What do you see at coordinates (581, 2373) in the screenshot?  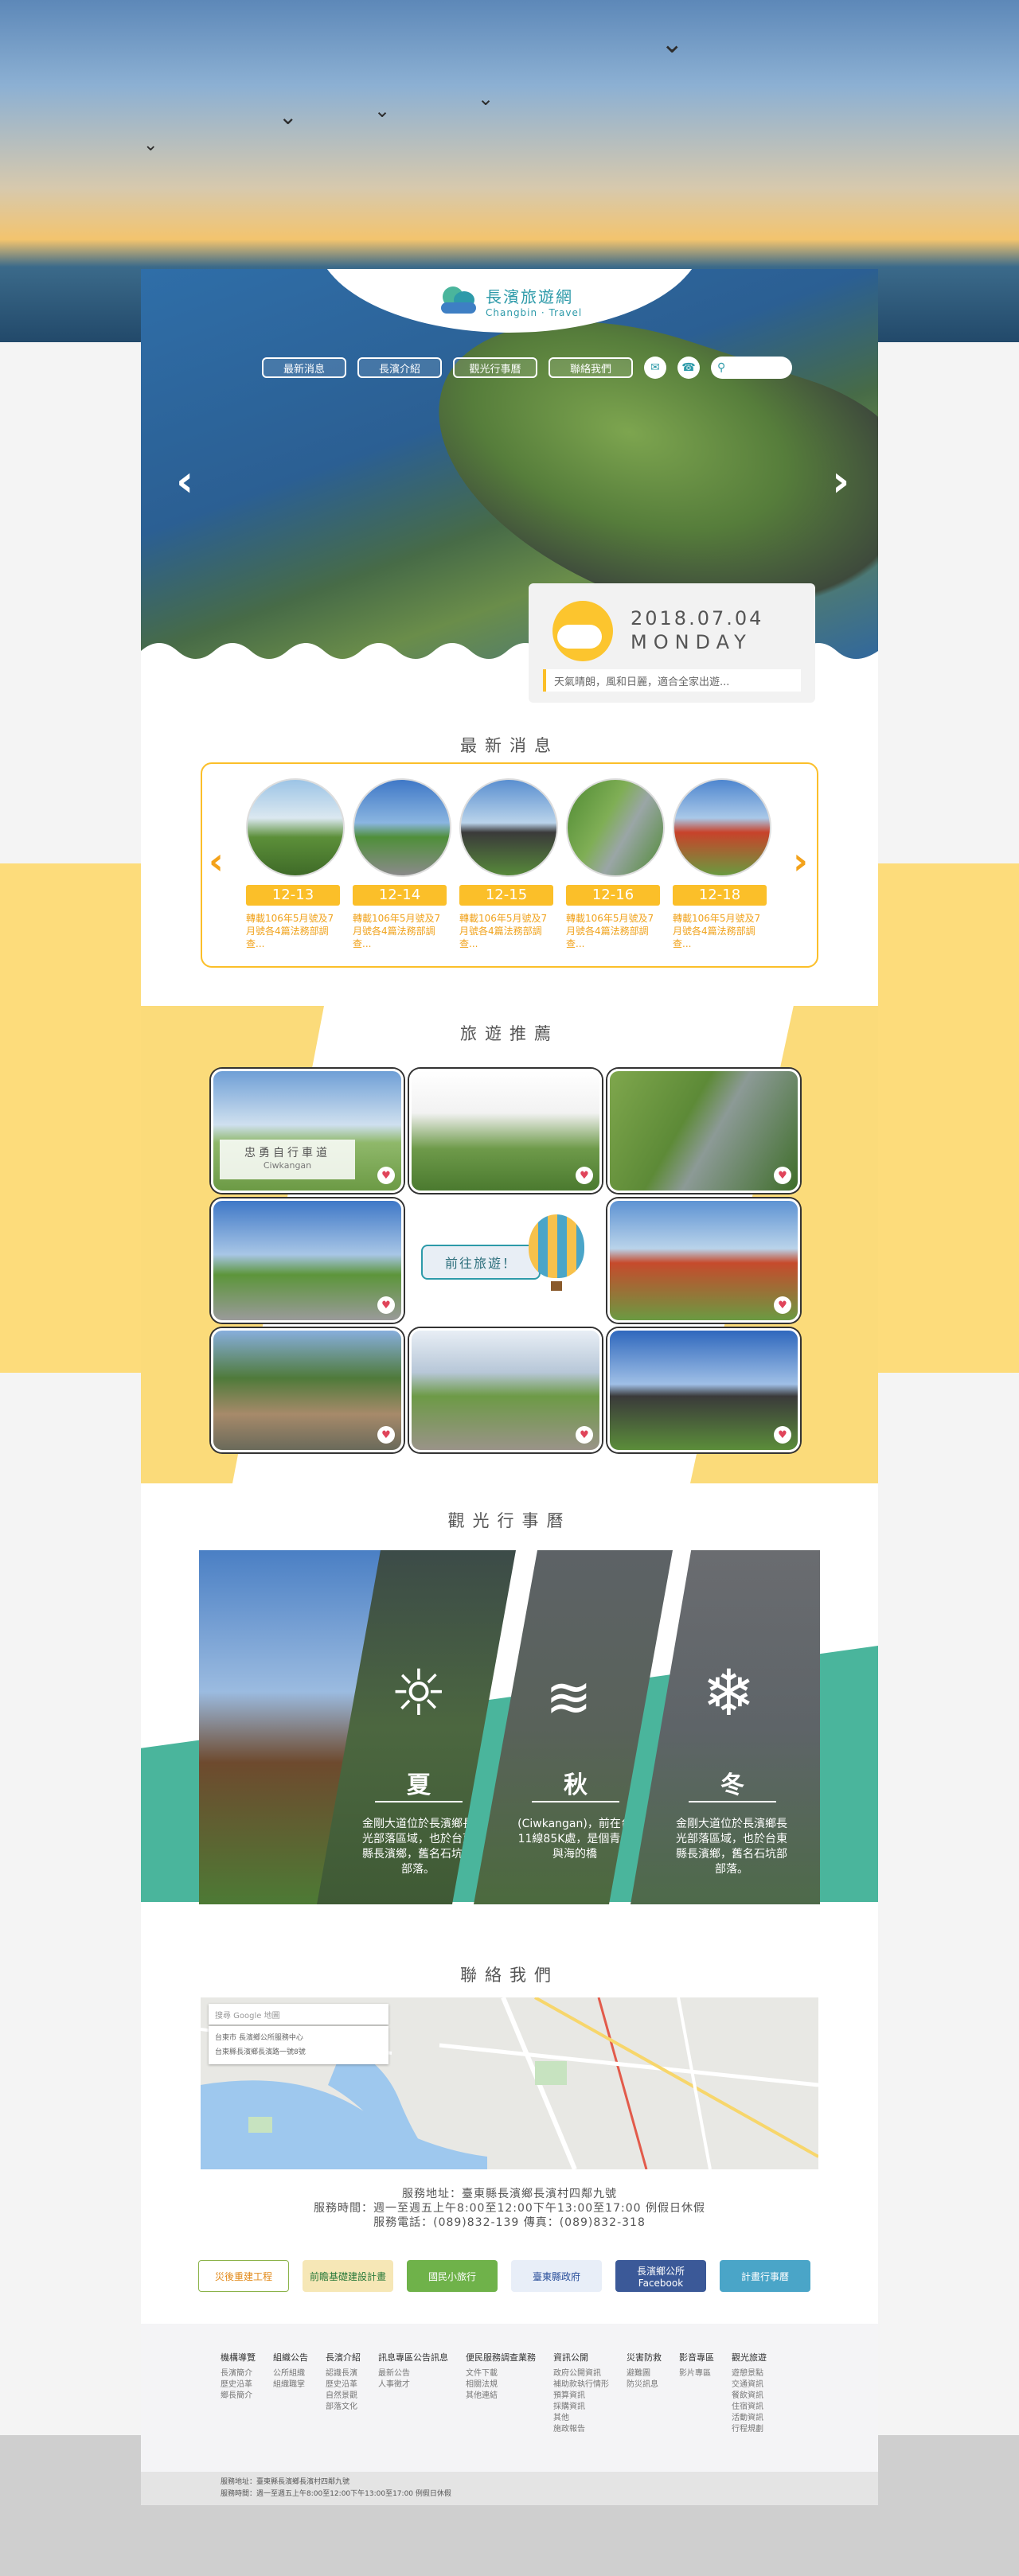 I see `footer-link: 政府公開資訊` at bounding box center [581, 2373].